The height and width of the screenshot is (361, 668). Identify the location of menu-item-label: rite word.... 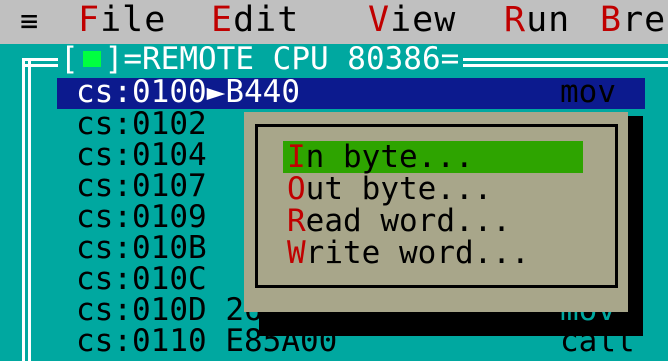
(417, 253).